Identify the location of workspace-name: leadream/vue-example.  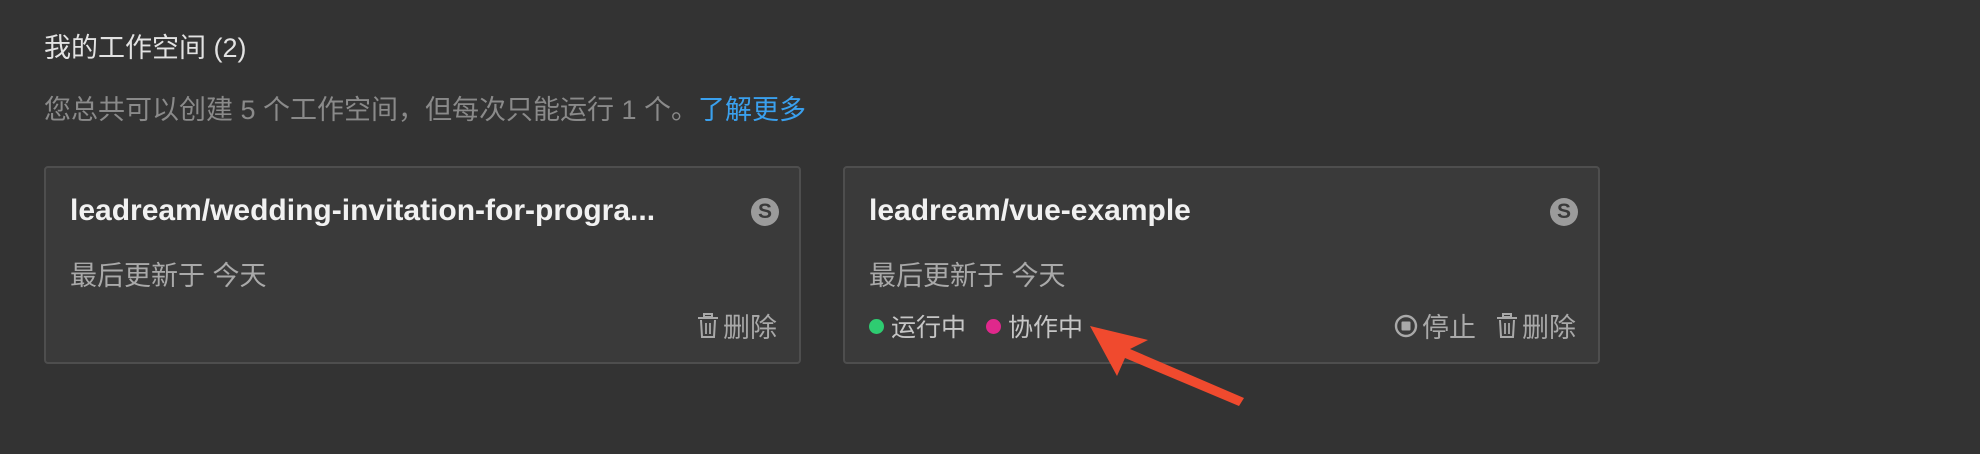
(1201, 211).